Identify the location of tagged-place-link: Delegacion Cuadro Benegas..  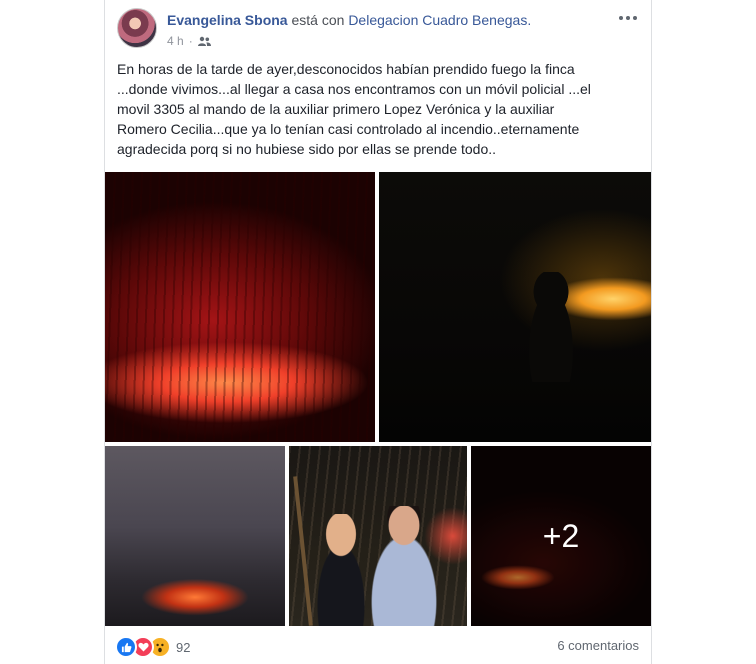
(439, 20).